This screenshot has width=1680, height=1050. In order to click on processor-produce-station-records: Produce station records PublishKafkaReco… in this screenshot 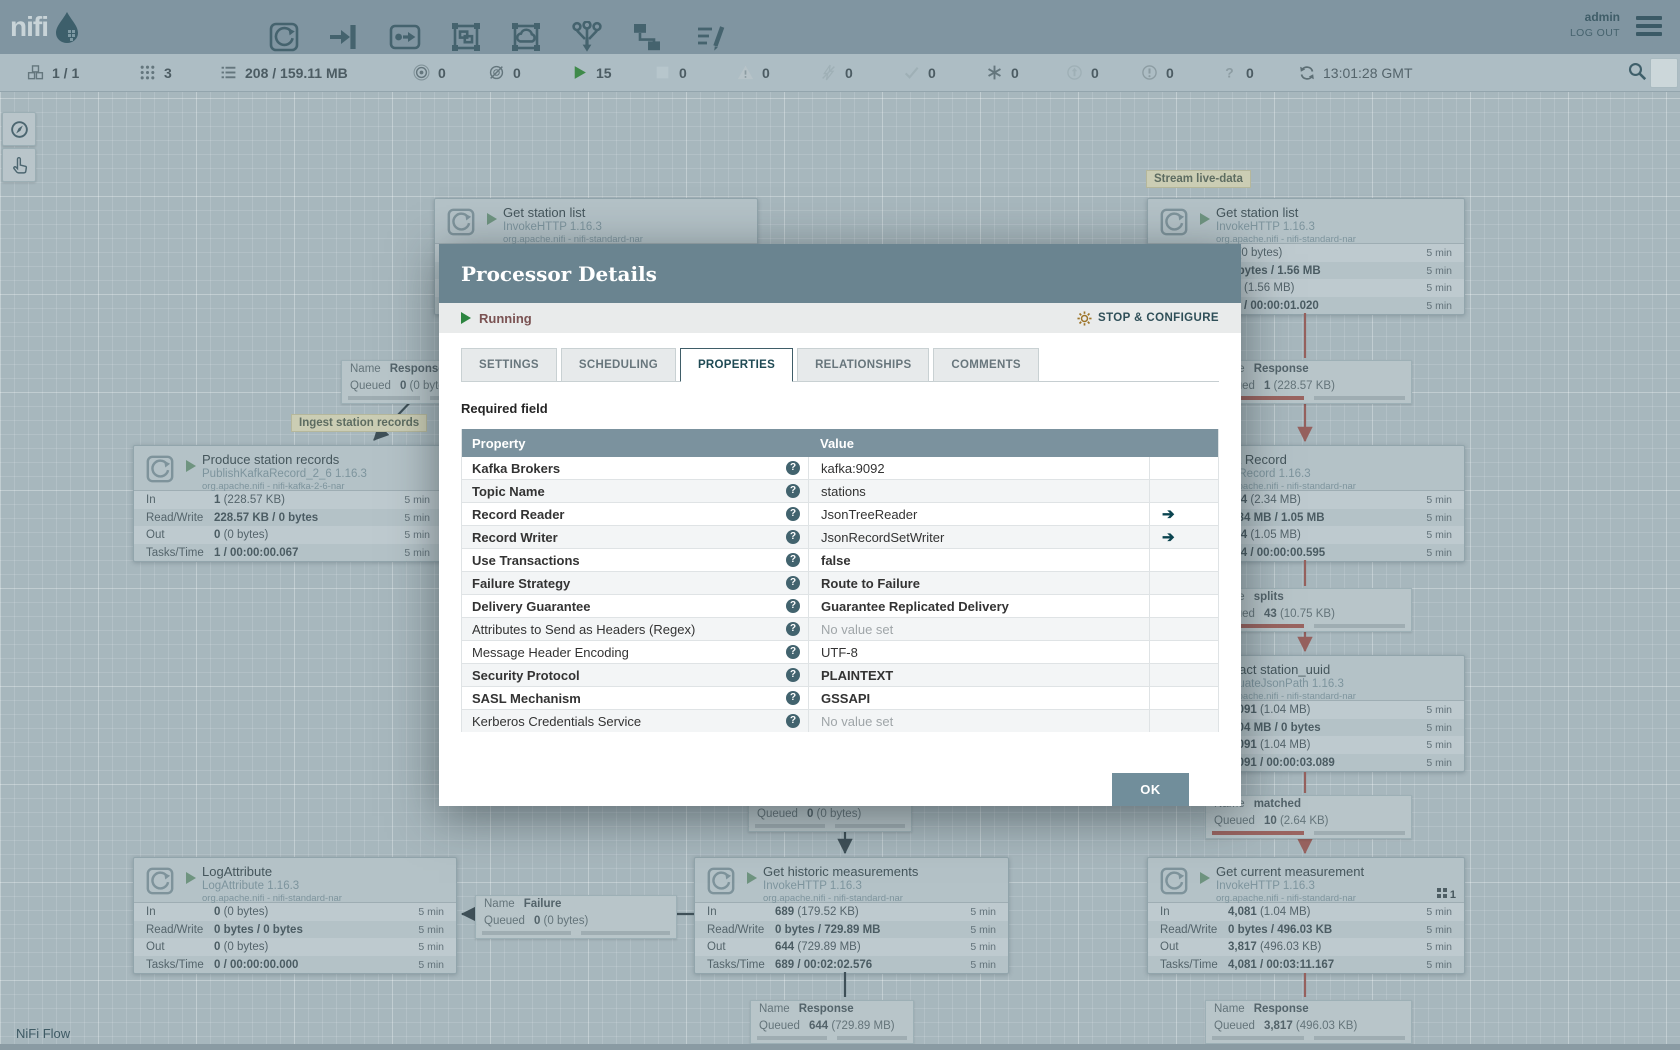, I will do `click(288, 503)`.